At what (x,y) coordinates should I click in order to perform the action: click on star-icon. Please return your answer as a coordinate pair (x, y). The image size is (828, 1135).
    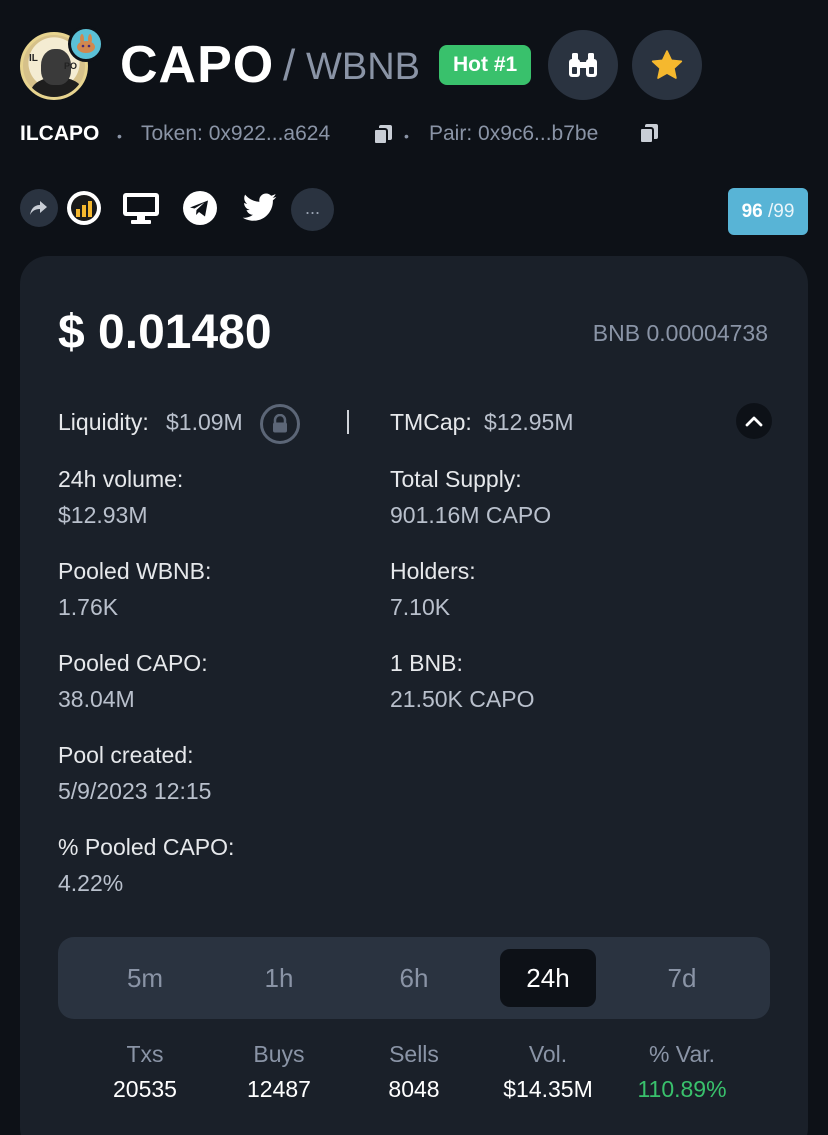
    Looking at the image, I should click on (667, 64).